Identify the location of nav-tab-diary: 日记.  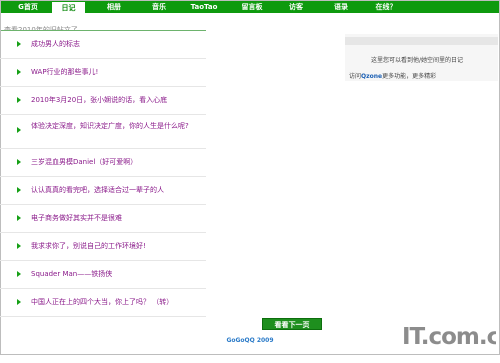
(68, 7).